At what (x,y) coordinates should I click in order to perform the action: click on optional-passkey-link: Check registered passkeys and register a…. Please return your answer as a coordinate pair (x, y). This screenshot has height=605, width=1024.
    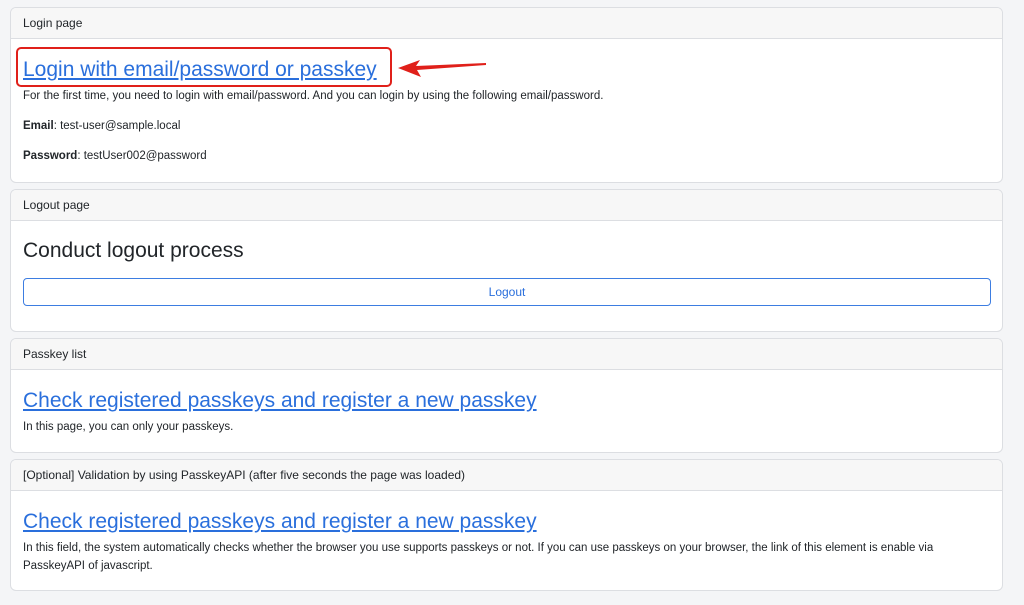
    Looking at the image, I should click on (280, 522).